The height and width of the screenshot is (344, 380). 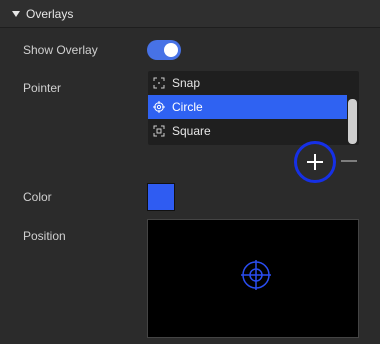 What do you see at coordinates (44, 236) in the screenshot?
I see `position-label: Position` at bounding box center [44, 236].